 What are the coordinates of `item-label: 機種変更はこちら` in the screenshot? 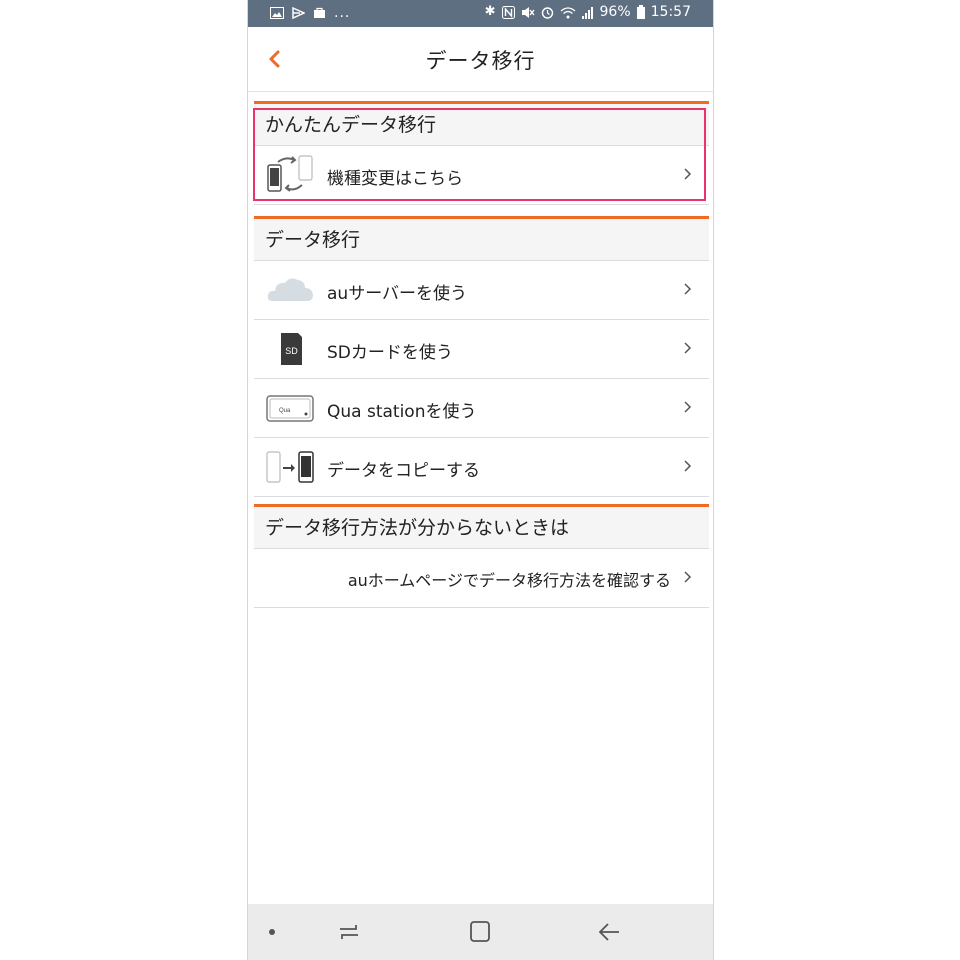 It's located at (395, 179).